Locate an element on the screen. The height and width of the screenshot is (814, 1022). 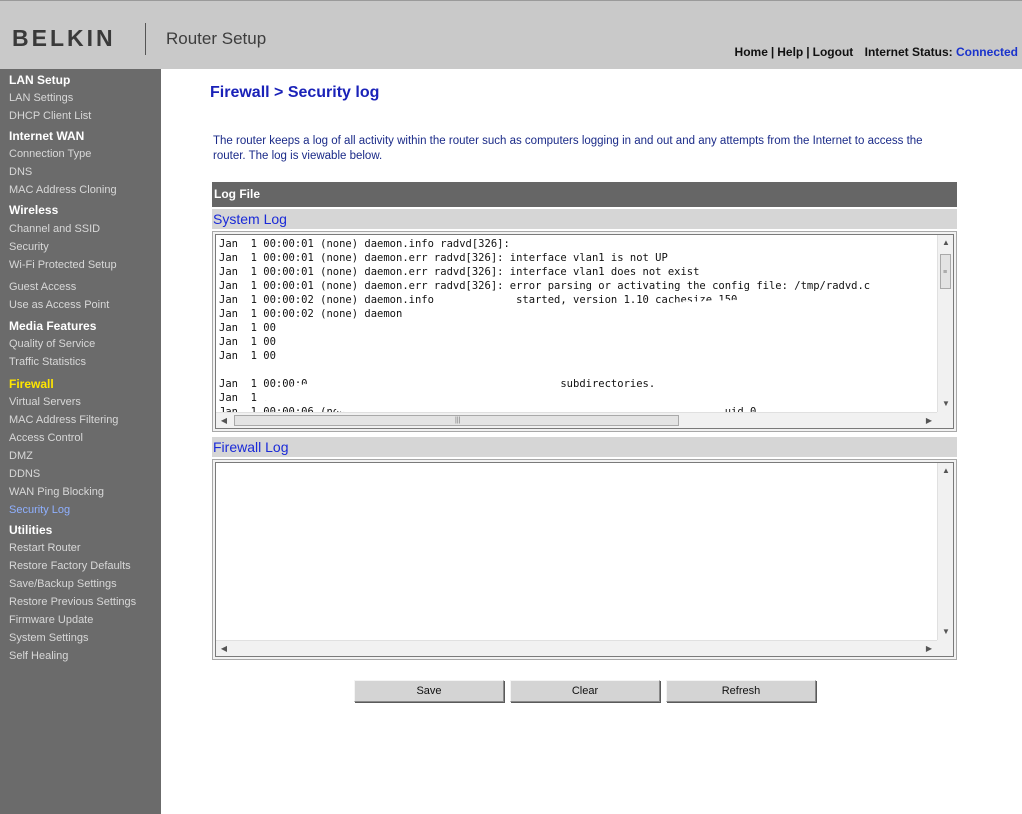
refresh-button: Refresh is located at coordinates (741, 691).